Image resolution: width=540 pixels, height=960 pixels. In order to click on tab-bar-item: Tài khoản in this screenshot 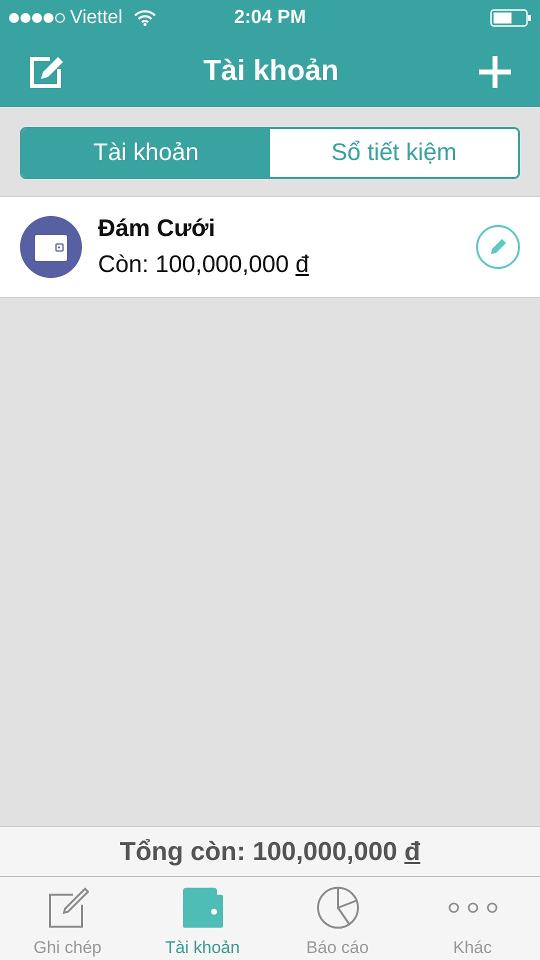, I will do `click(202, 918)`.